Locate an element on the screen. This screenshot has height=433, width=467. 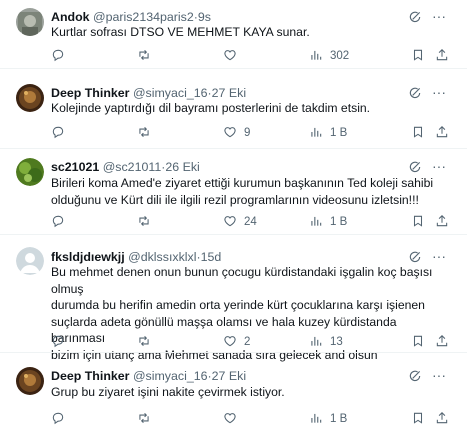
like-count: 2 is located at coordinates (247, 342).